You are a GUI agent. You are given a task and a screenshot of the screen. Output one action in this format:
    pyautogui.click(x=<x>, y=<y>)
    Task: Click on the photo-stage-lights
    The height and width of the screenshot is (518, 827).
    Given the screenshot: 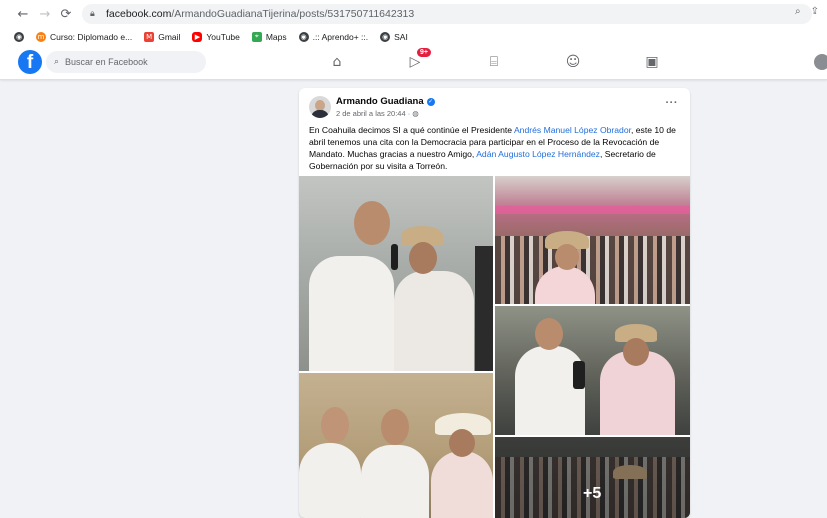 What is the action you would take?
    pyautogui.click(x=592, y=210)
    